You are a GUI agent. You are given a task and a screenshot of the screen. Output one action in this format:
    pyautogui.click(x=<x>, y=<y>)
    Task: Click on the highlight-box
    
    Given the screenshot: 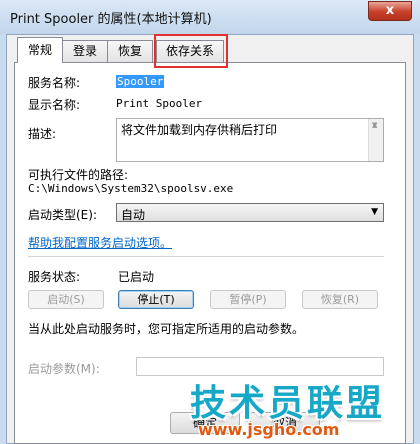 What is the action you would take?
    pyautogui.click(x=191, y=51)
    